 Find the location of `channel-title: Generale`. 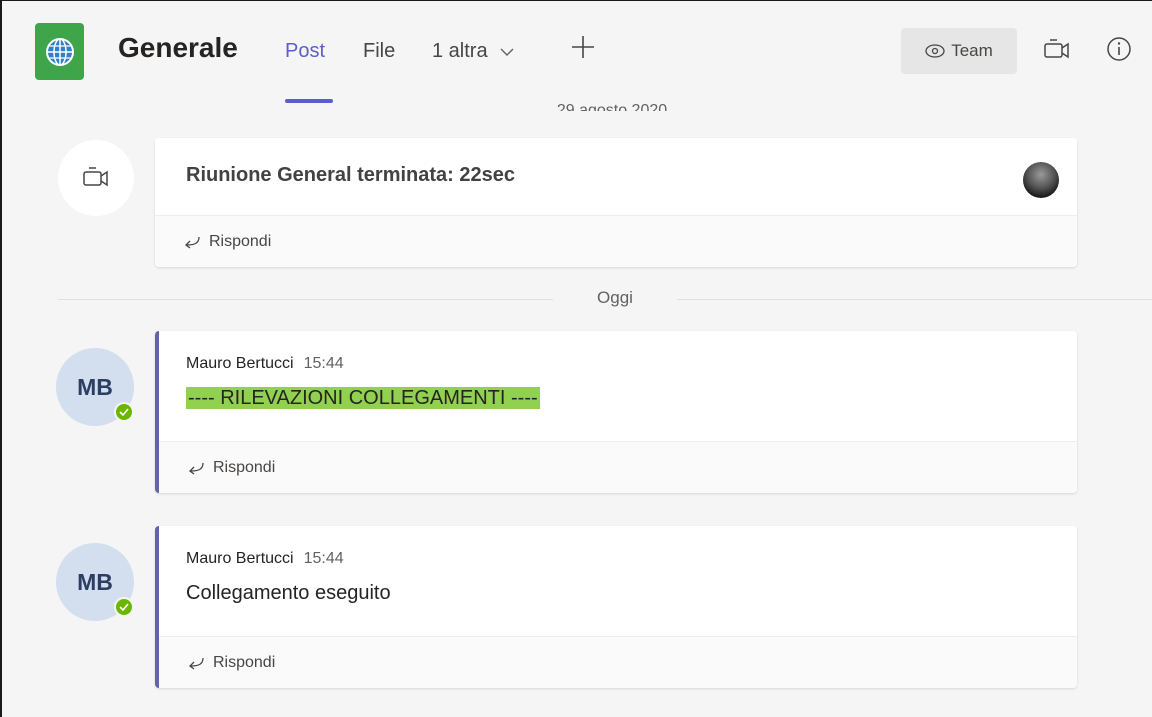

channel-title: Generale is located at coordinates (178, 47).